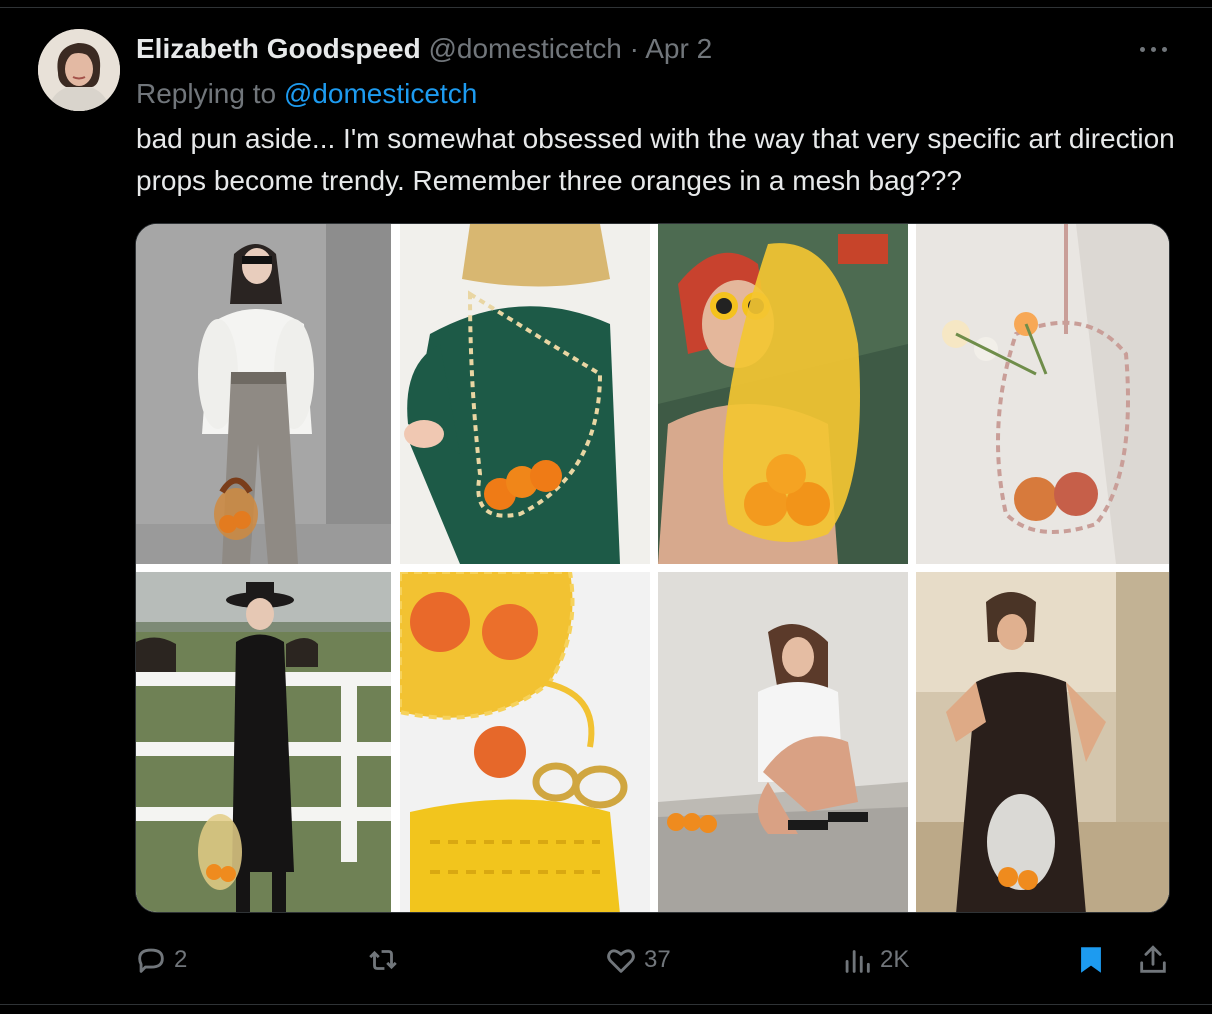 This screenshot has height=1014, width=1212. Describe the element at coordinates (874, 960) in the screenshot. I see `views-button: 2K` at that location.